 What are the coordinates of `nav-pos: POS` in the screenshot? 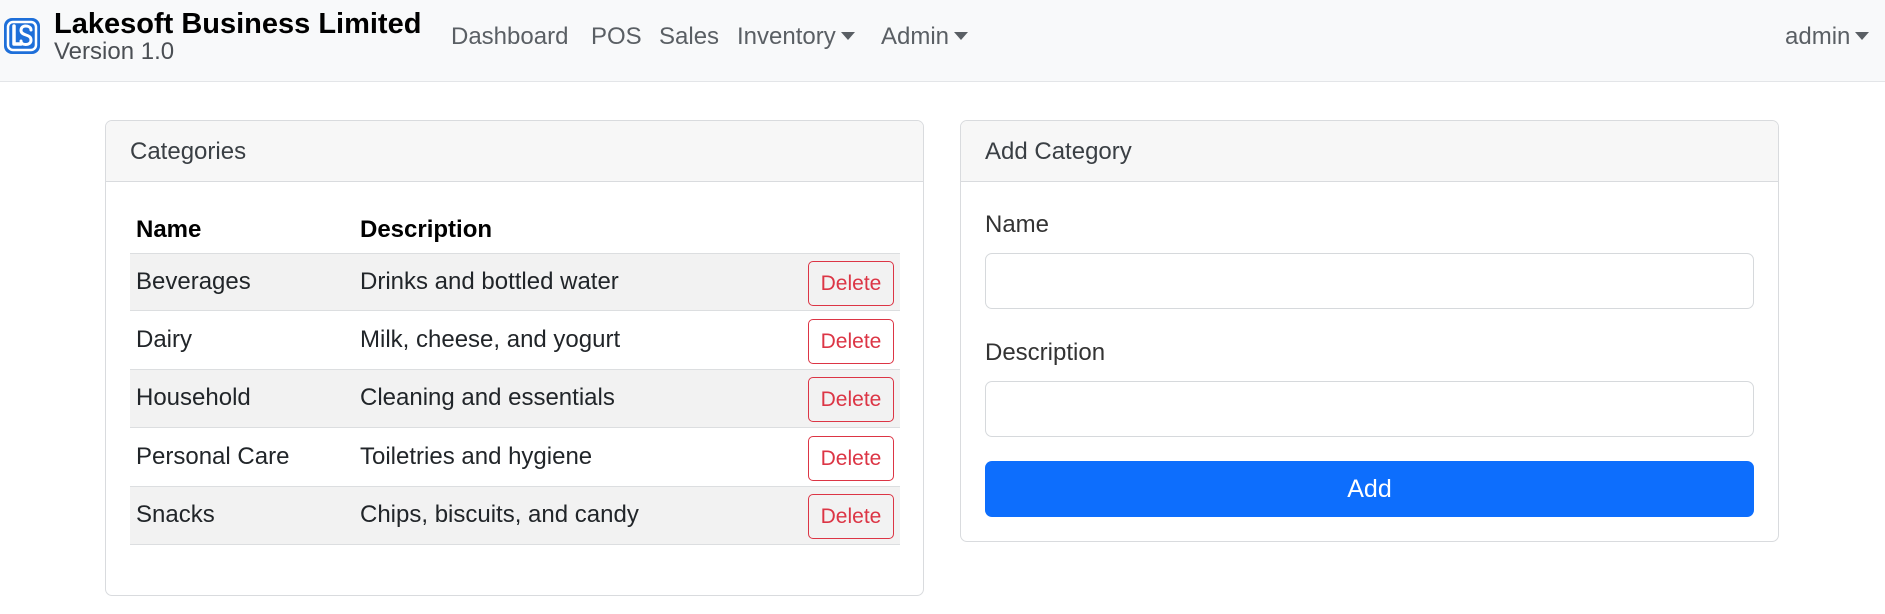 It's located at (616, 37).